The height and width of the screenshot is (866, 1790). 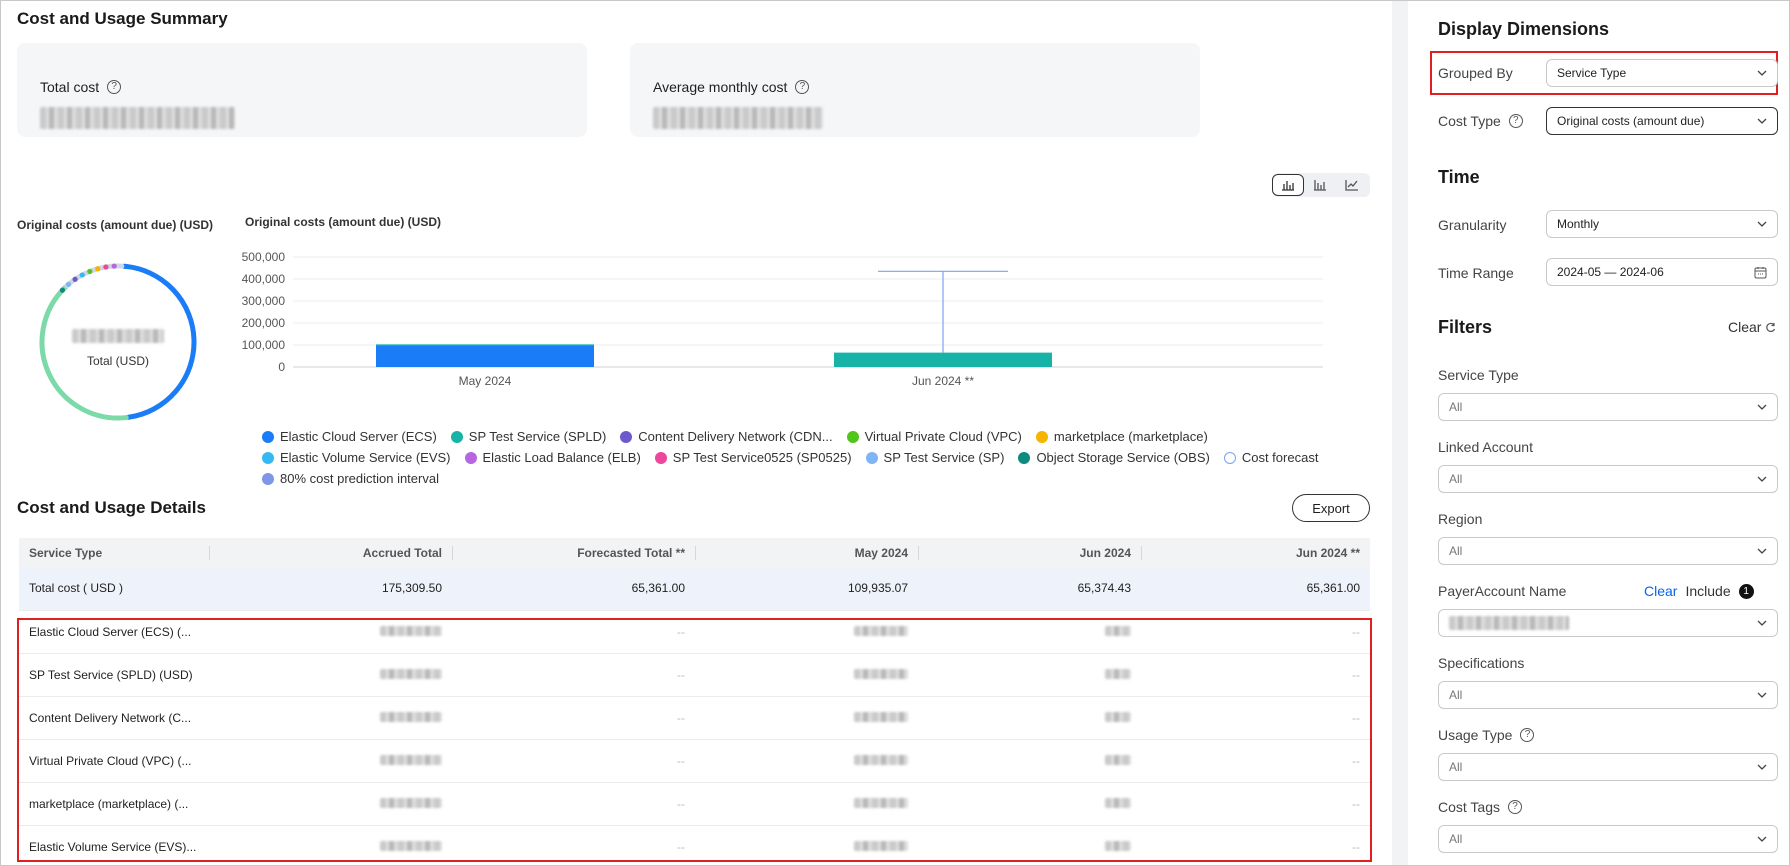 What do you see at coordinates (114, 552) in the screenshot?
I see `column-header: Service Type` at bounding box center [114, 552].